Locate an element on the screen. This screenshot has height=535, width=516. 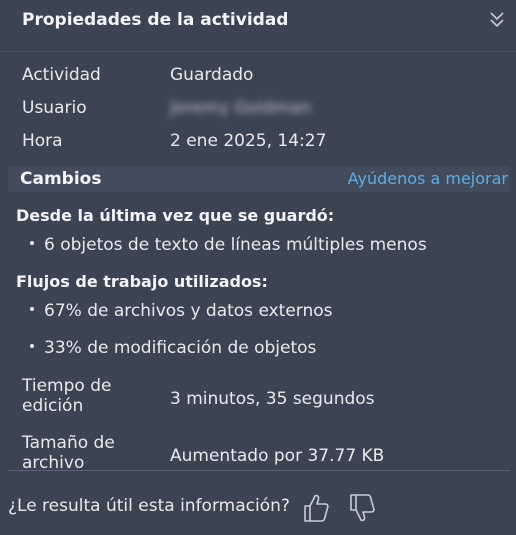
user-label: Usuario is located at coordinates (54, 108).